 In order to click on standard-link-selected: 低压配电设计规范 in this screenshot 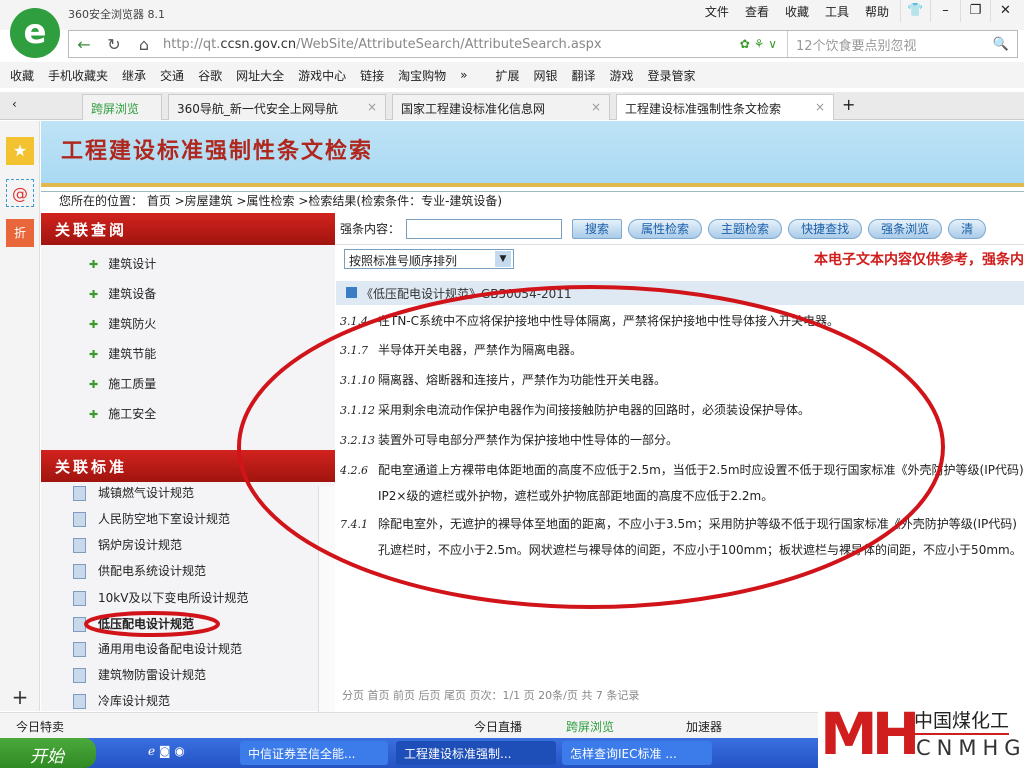, I will do `click(133, 623)`.